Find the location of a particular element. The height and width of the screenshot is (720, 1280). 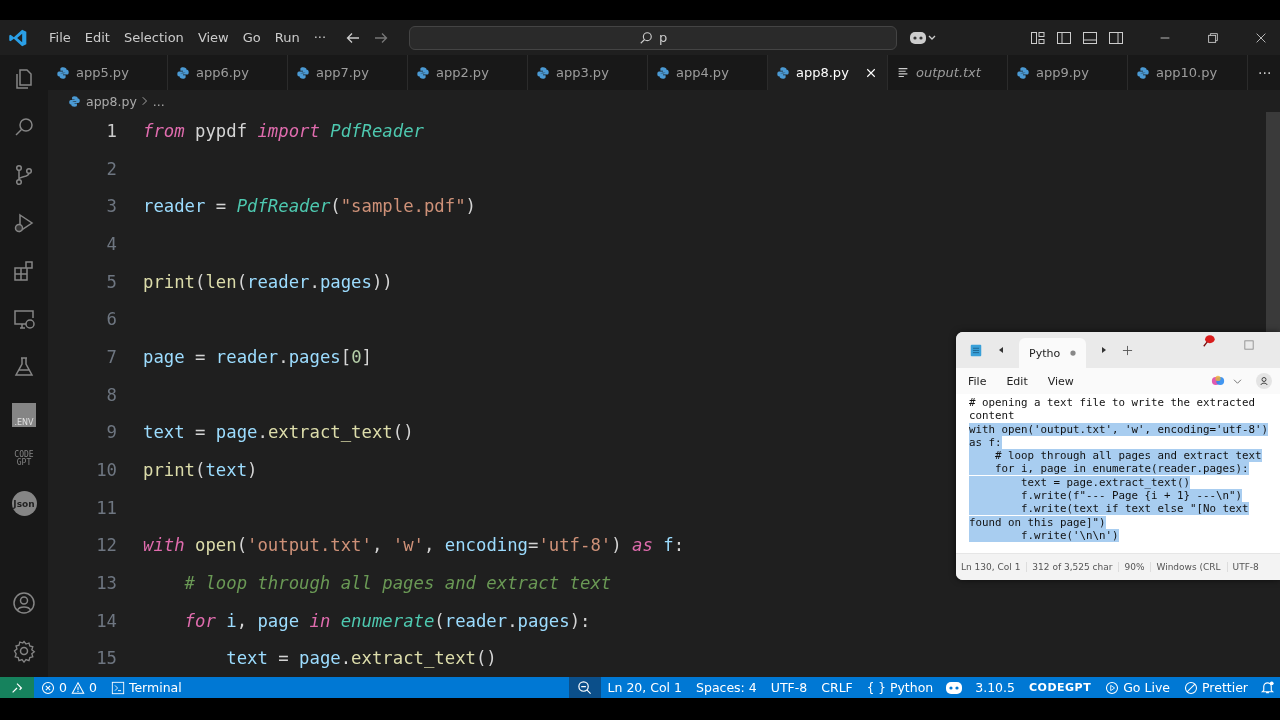

line-number: 12 is located at coordinates (106, 545).